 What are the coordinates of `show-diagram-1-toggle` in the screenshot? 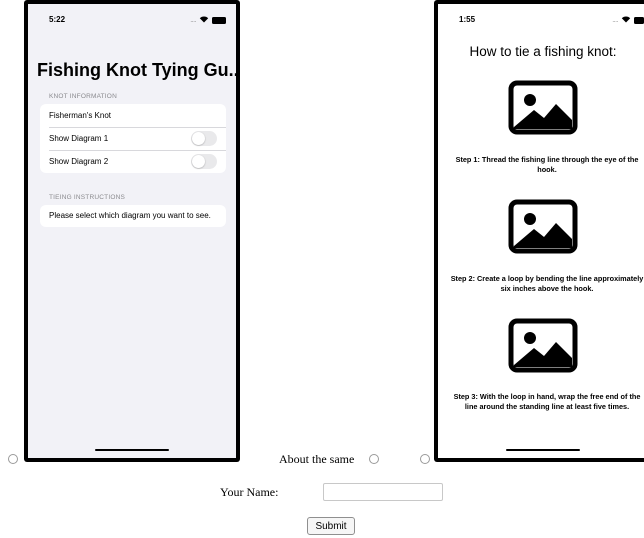 It's located at (204, 138).